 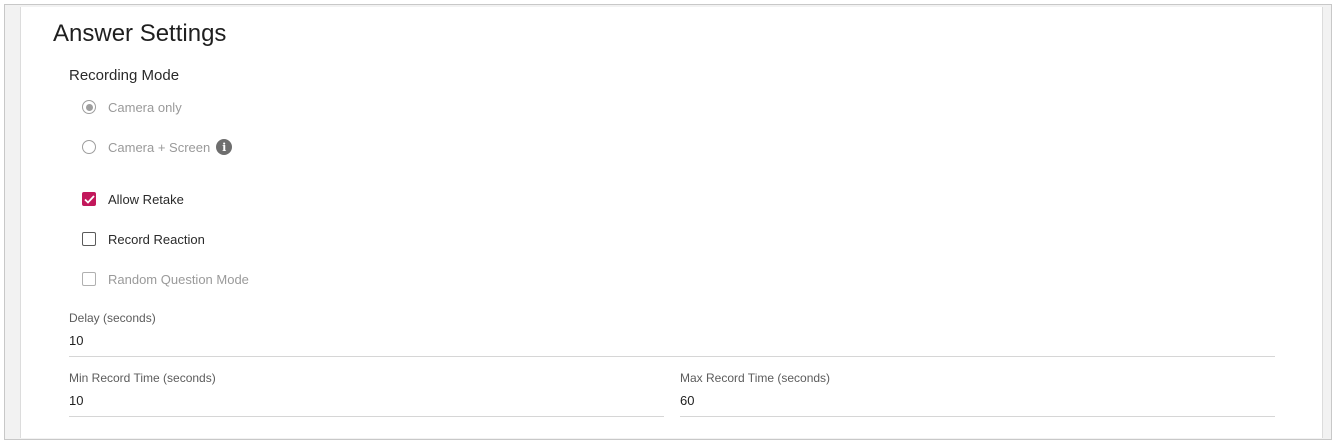 I want to click on recording-mode-label: Recording Mode, so click(x=124, y=75).